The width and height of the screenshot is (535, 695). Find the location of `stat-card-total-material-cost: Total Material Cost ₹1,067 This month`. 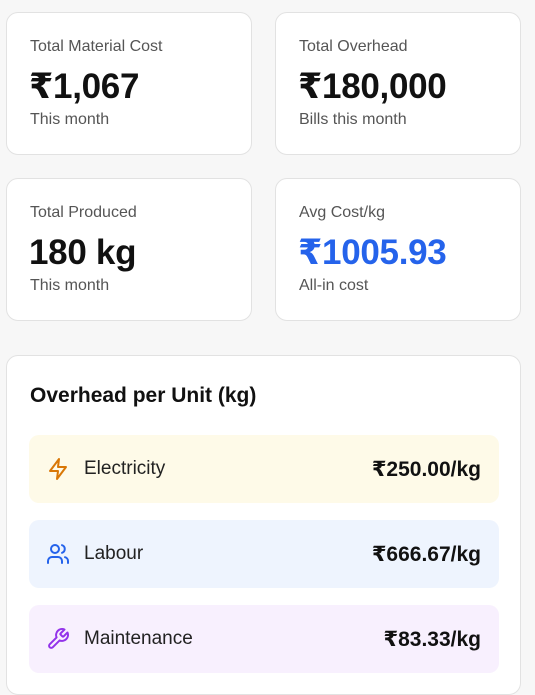

stat-card-total-material-cost: Total Material Cost ₹1,067 This month is located at coordinates (129, 83).